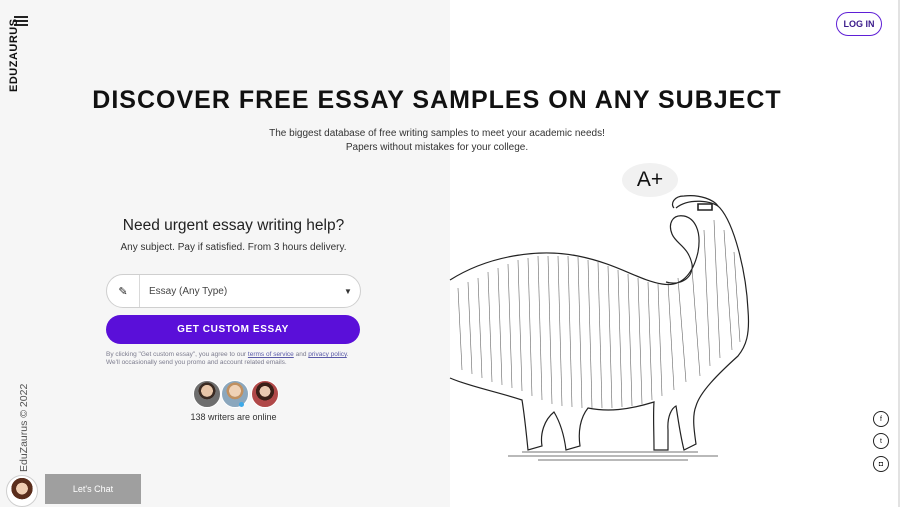 The width and height of the screenshot is (900, 507). Describe the element at coordinates (22, 491) in the screenshot. I see `chat-agent-avatar` at that location.